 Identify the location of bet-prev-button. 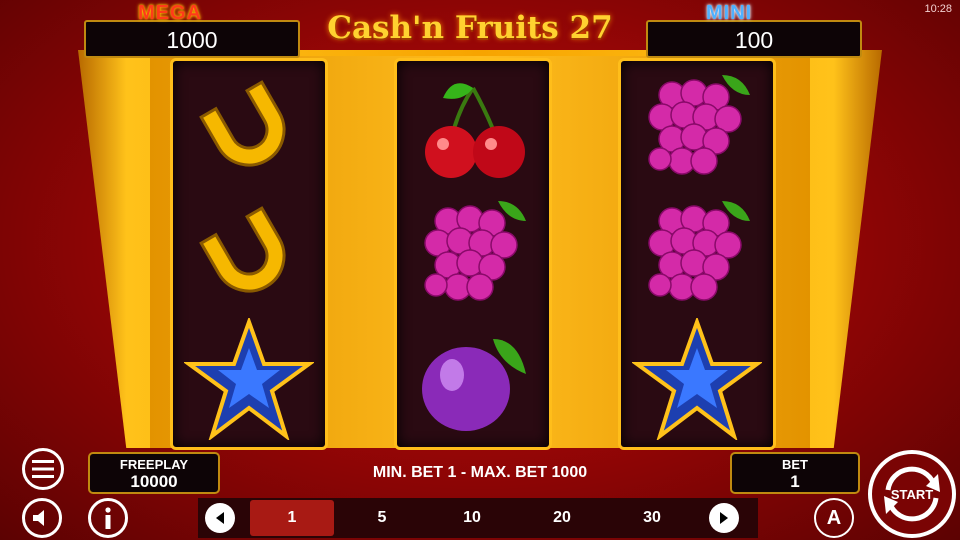
(220, 518).